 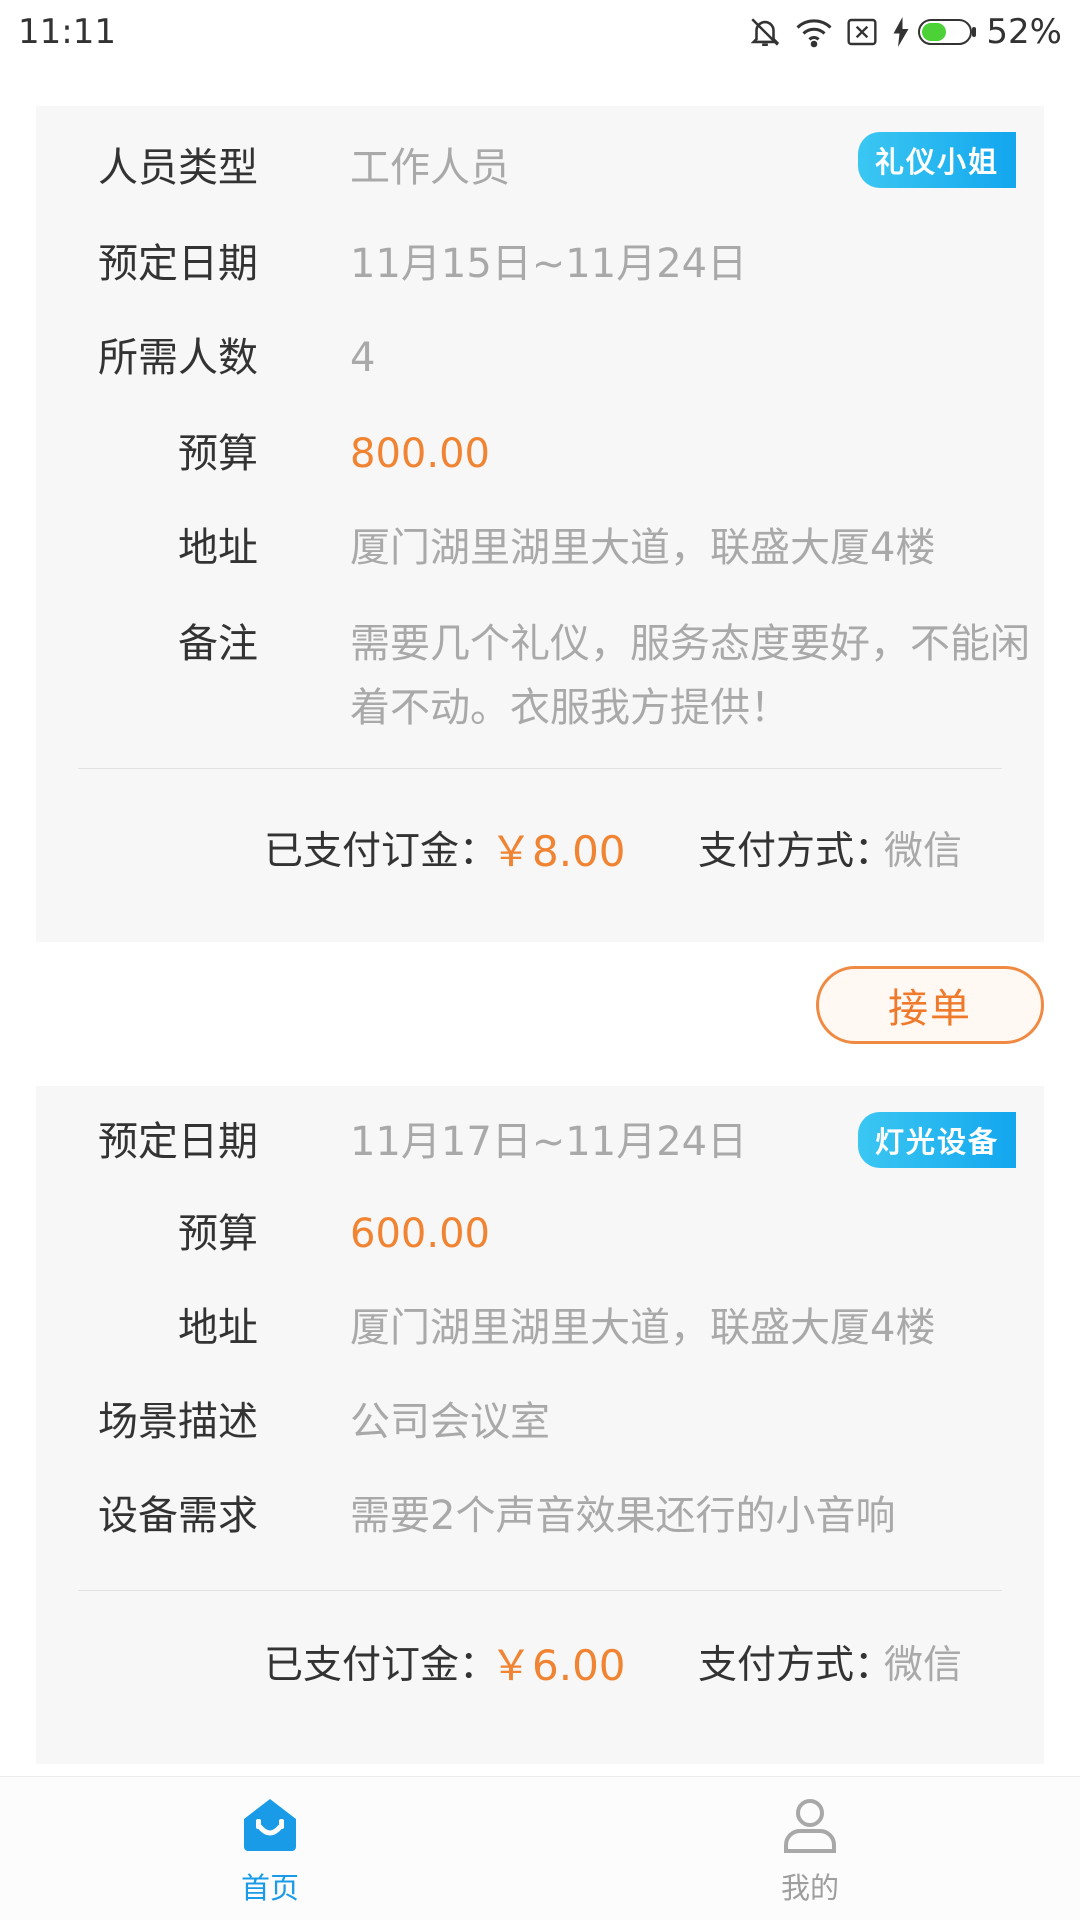 I want to click on field-value: 工作人员, so click(x=430, y=168).